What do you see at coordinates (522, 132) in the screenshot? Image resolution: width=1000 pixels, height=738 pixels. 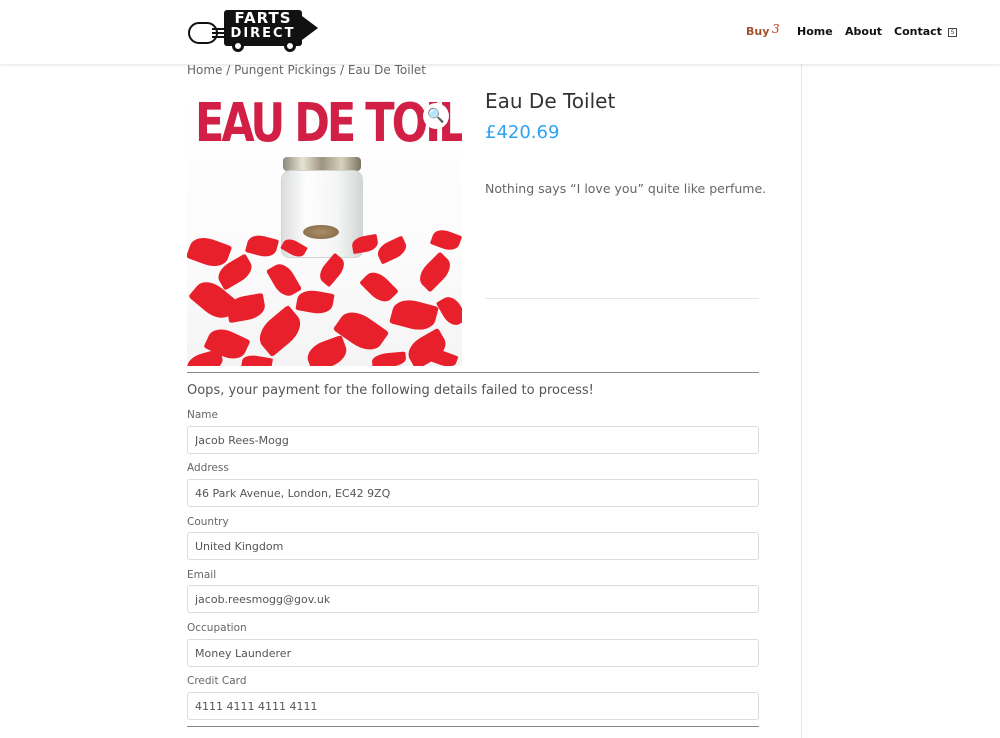 I see `product-price: £420.69` at bounding box center [522, 132].